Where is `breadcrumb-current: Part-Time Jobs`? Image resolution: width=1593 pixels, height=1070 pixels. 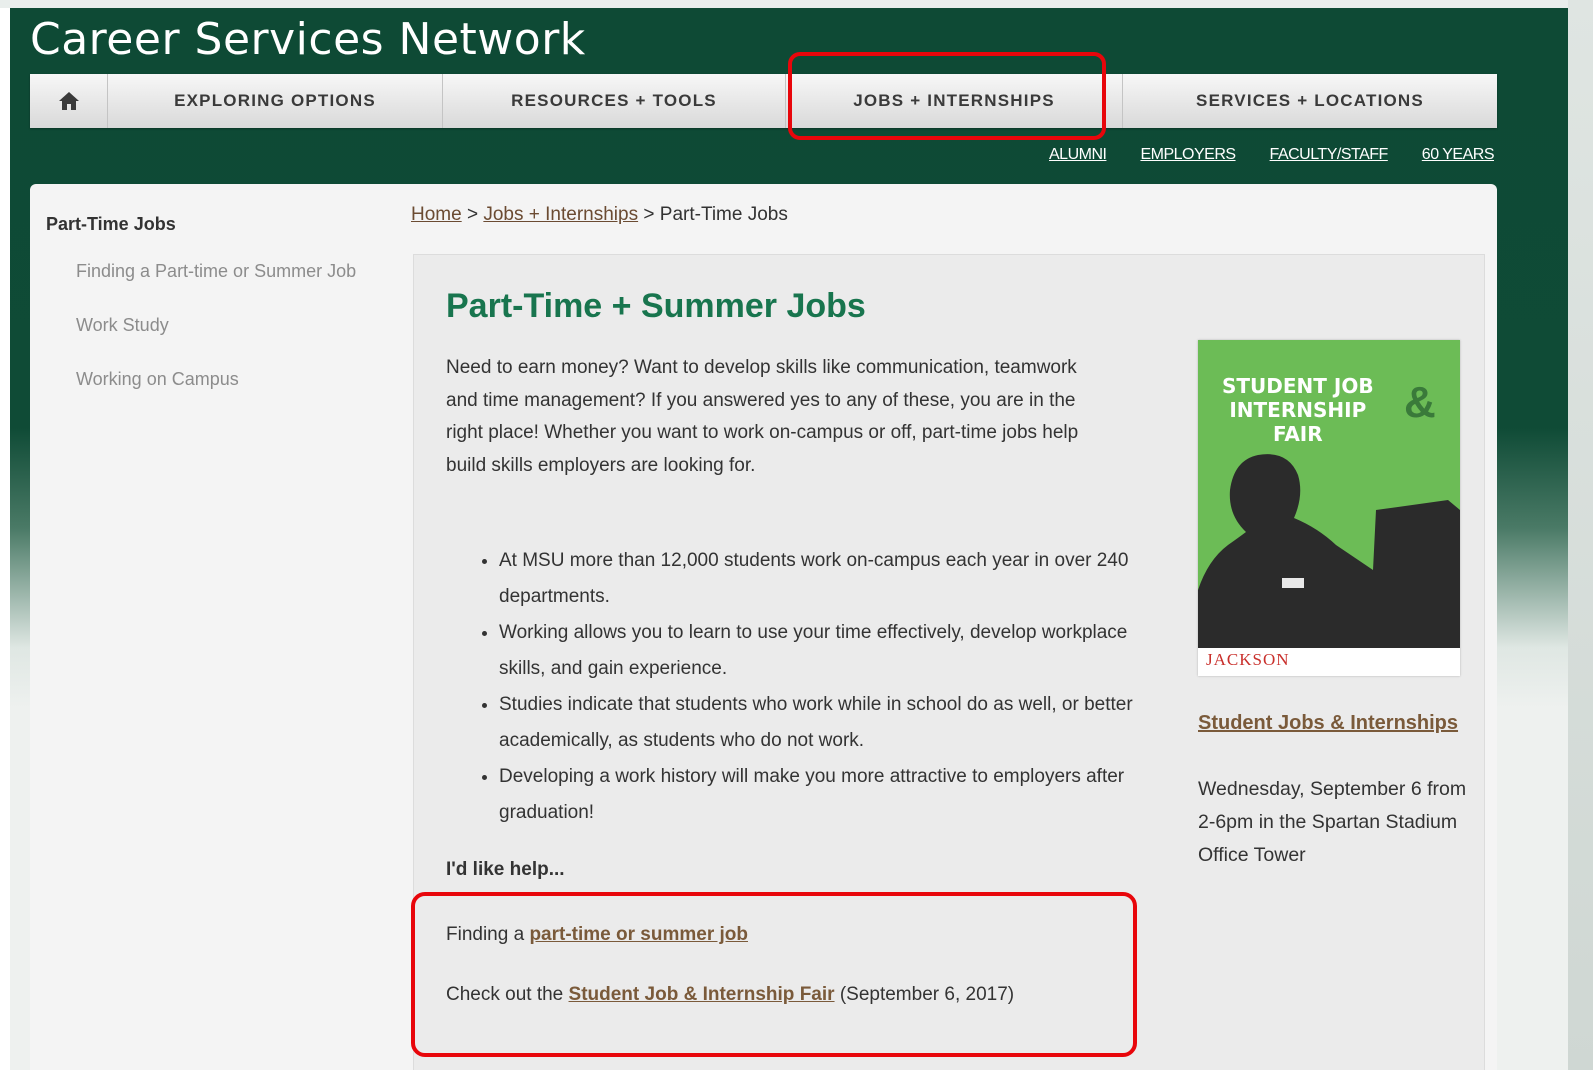 breadcrumb-current: Part-Time Jobs is located at coordinates (723, 214).